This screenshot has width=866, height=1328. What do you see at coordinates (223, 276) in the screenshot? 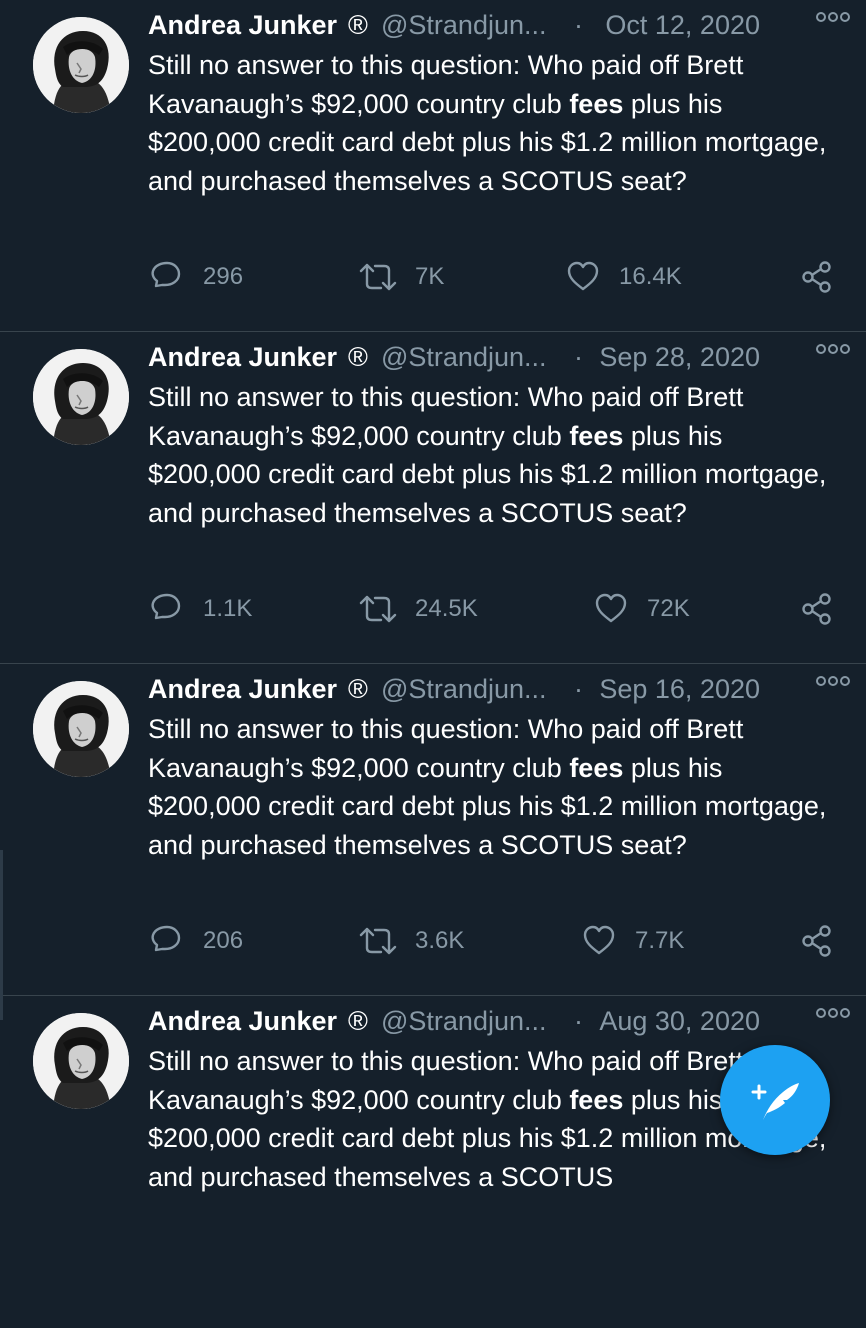
I see `reply-count: 296` at bounding box center [223, 276].